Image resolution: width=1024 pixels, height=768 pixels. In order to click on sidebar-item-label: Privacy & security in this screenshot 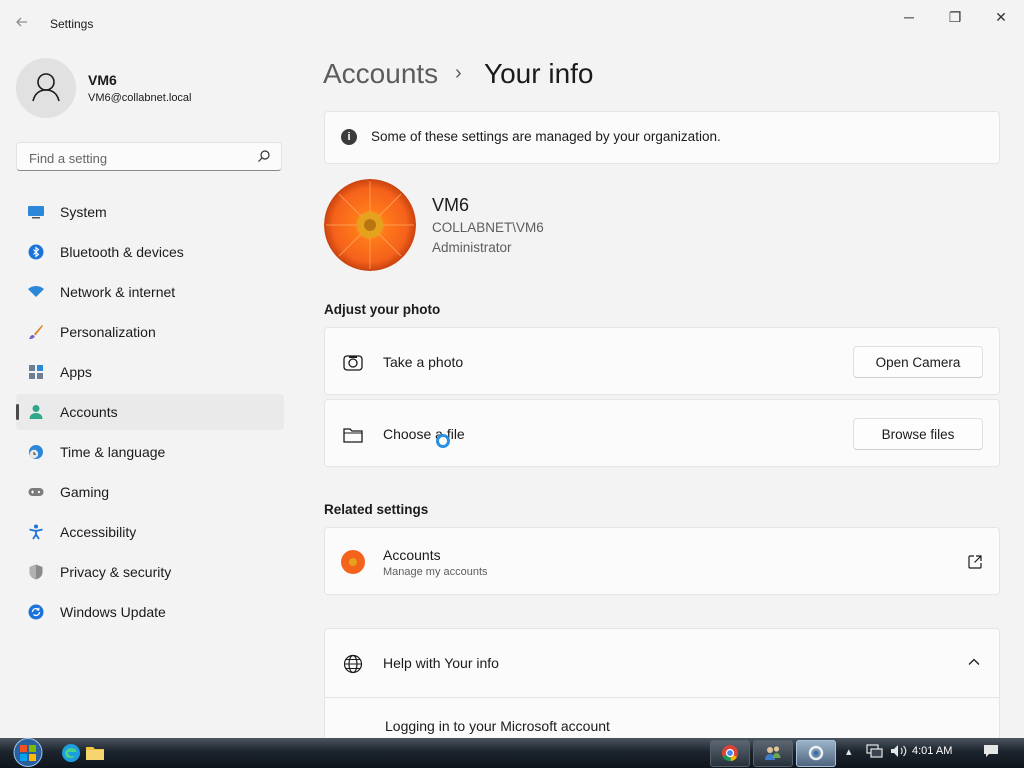, I will do `click(116, 572)`.